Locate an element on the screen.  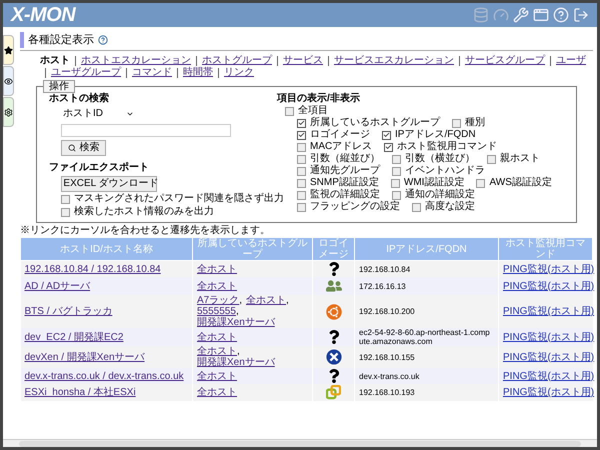
excel-download-button: EXCEL ダウンロード is located at coordinates (109, 184).